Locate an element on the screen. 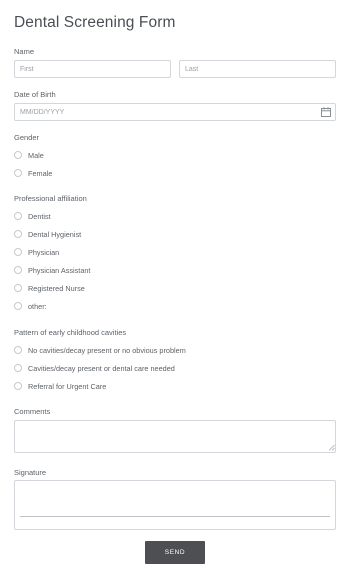  cavities-option-urgent: Referral for Urgent Care is located at coordinates (60, 386).